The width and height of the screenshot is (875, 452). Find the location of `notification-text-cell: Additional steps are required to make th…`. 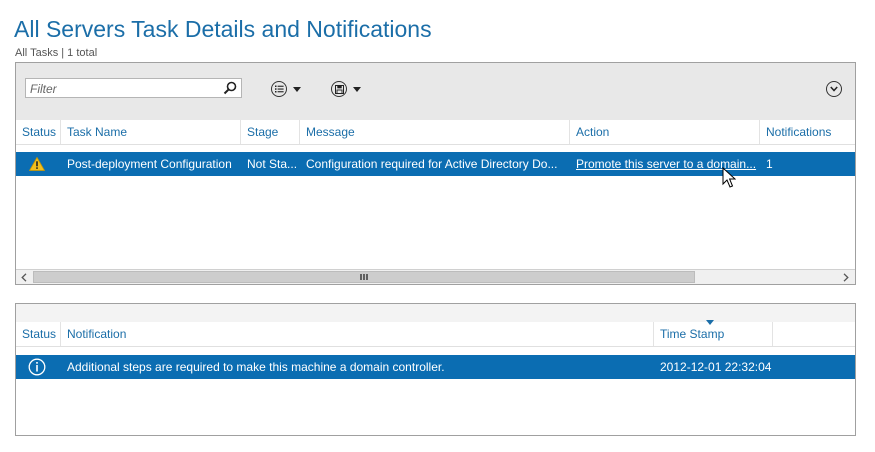

notification-text-cell: Additional steps are required to make th… is located at coordinates (256, 367).